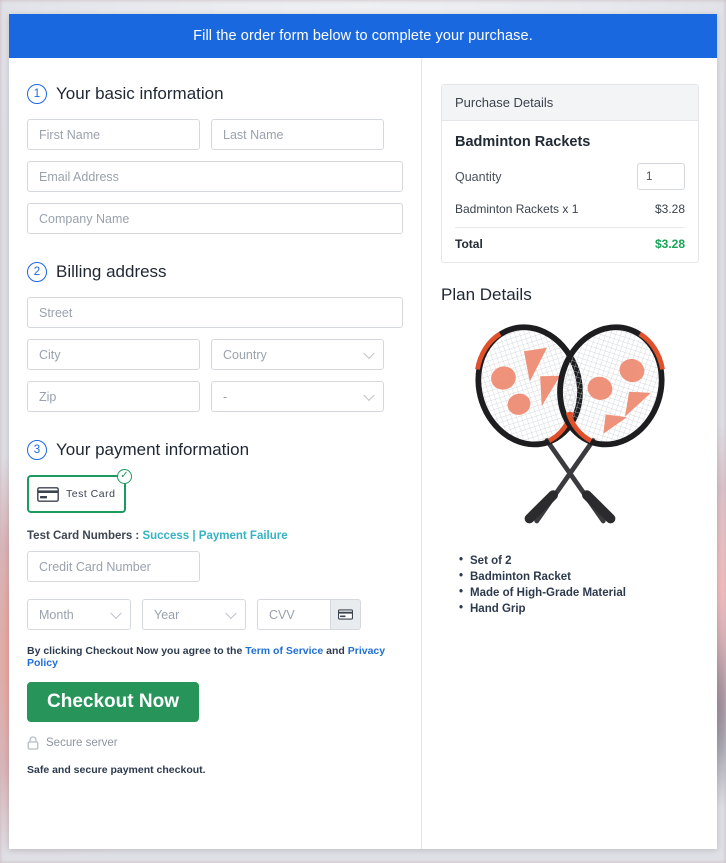  What do you see at coordinates (486, 294) in the screenshot?
I see `plan-details-title: Plan Details` at bounding box center [486, 294].